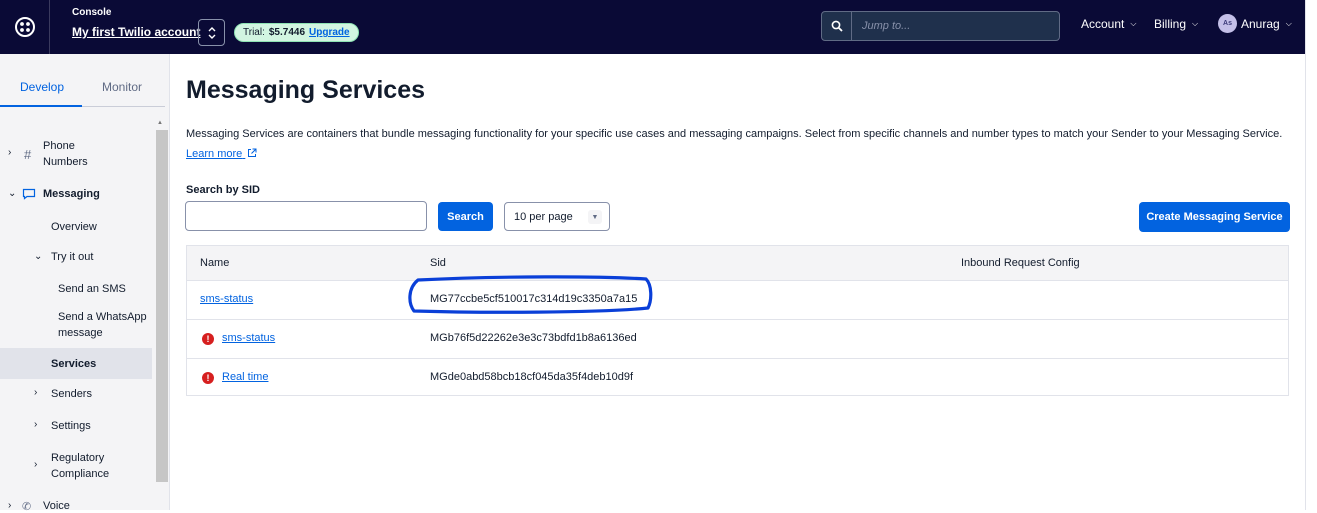 The height and width of the screenshot is (513, 1317). What do you see at coordinates (27, 507) in the screenshot?
I see `phone-icon: ✆` at bounding box center [27, 507].